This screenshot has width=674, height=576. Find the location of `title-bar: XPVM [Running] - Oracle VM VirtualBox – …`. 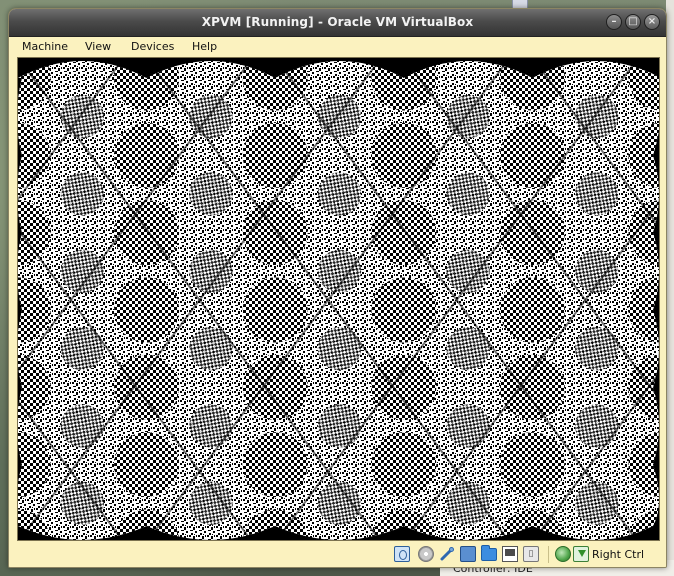

title-bar: XPVM [Running] - Oracle VM VirtualBox – … is located at coordinates (337, 23).